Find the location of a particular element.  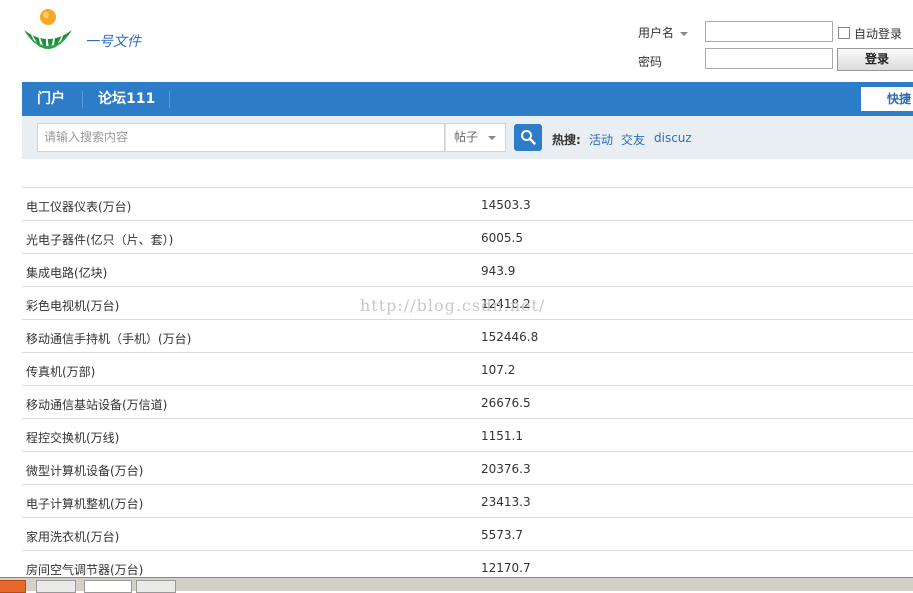

row-name: 电子计算机整机(万台) is located at coordinates (85, 504).